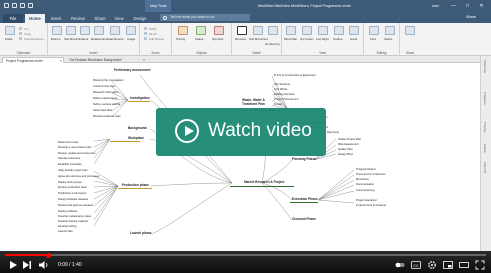 The image size is (491, 273). I want to click on cut-icon, so click(20, 28).